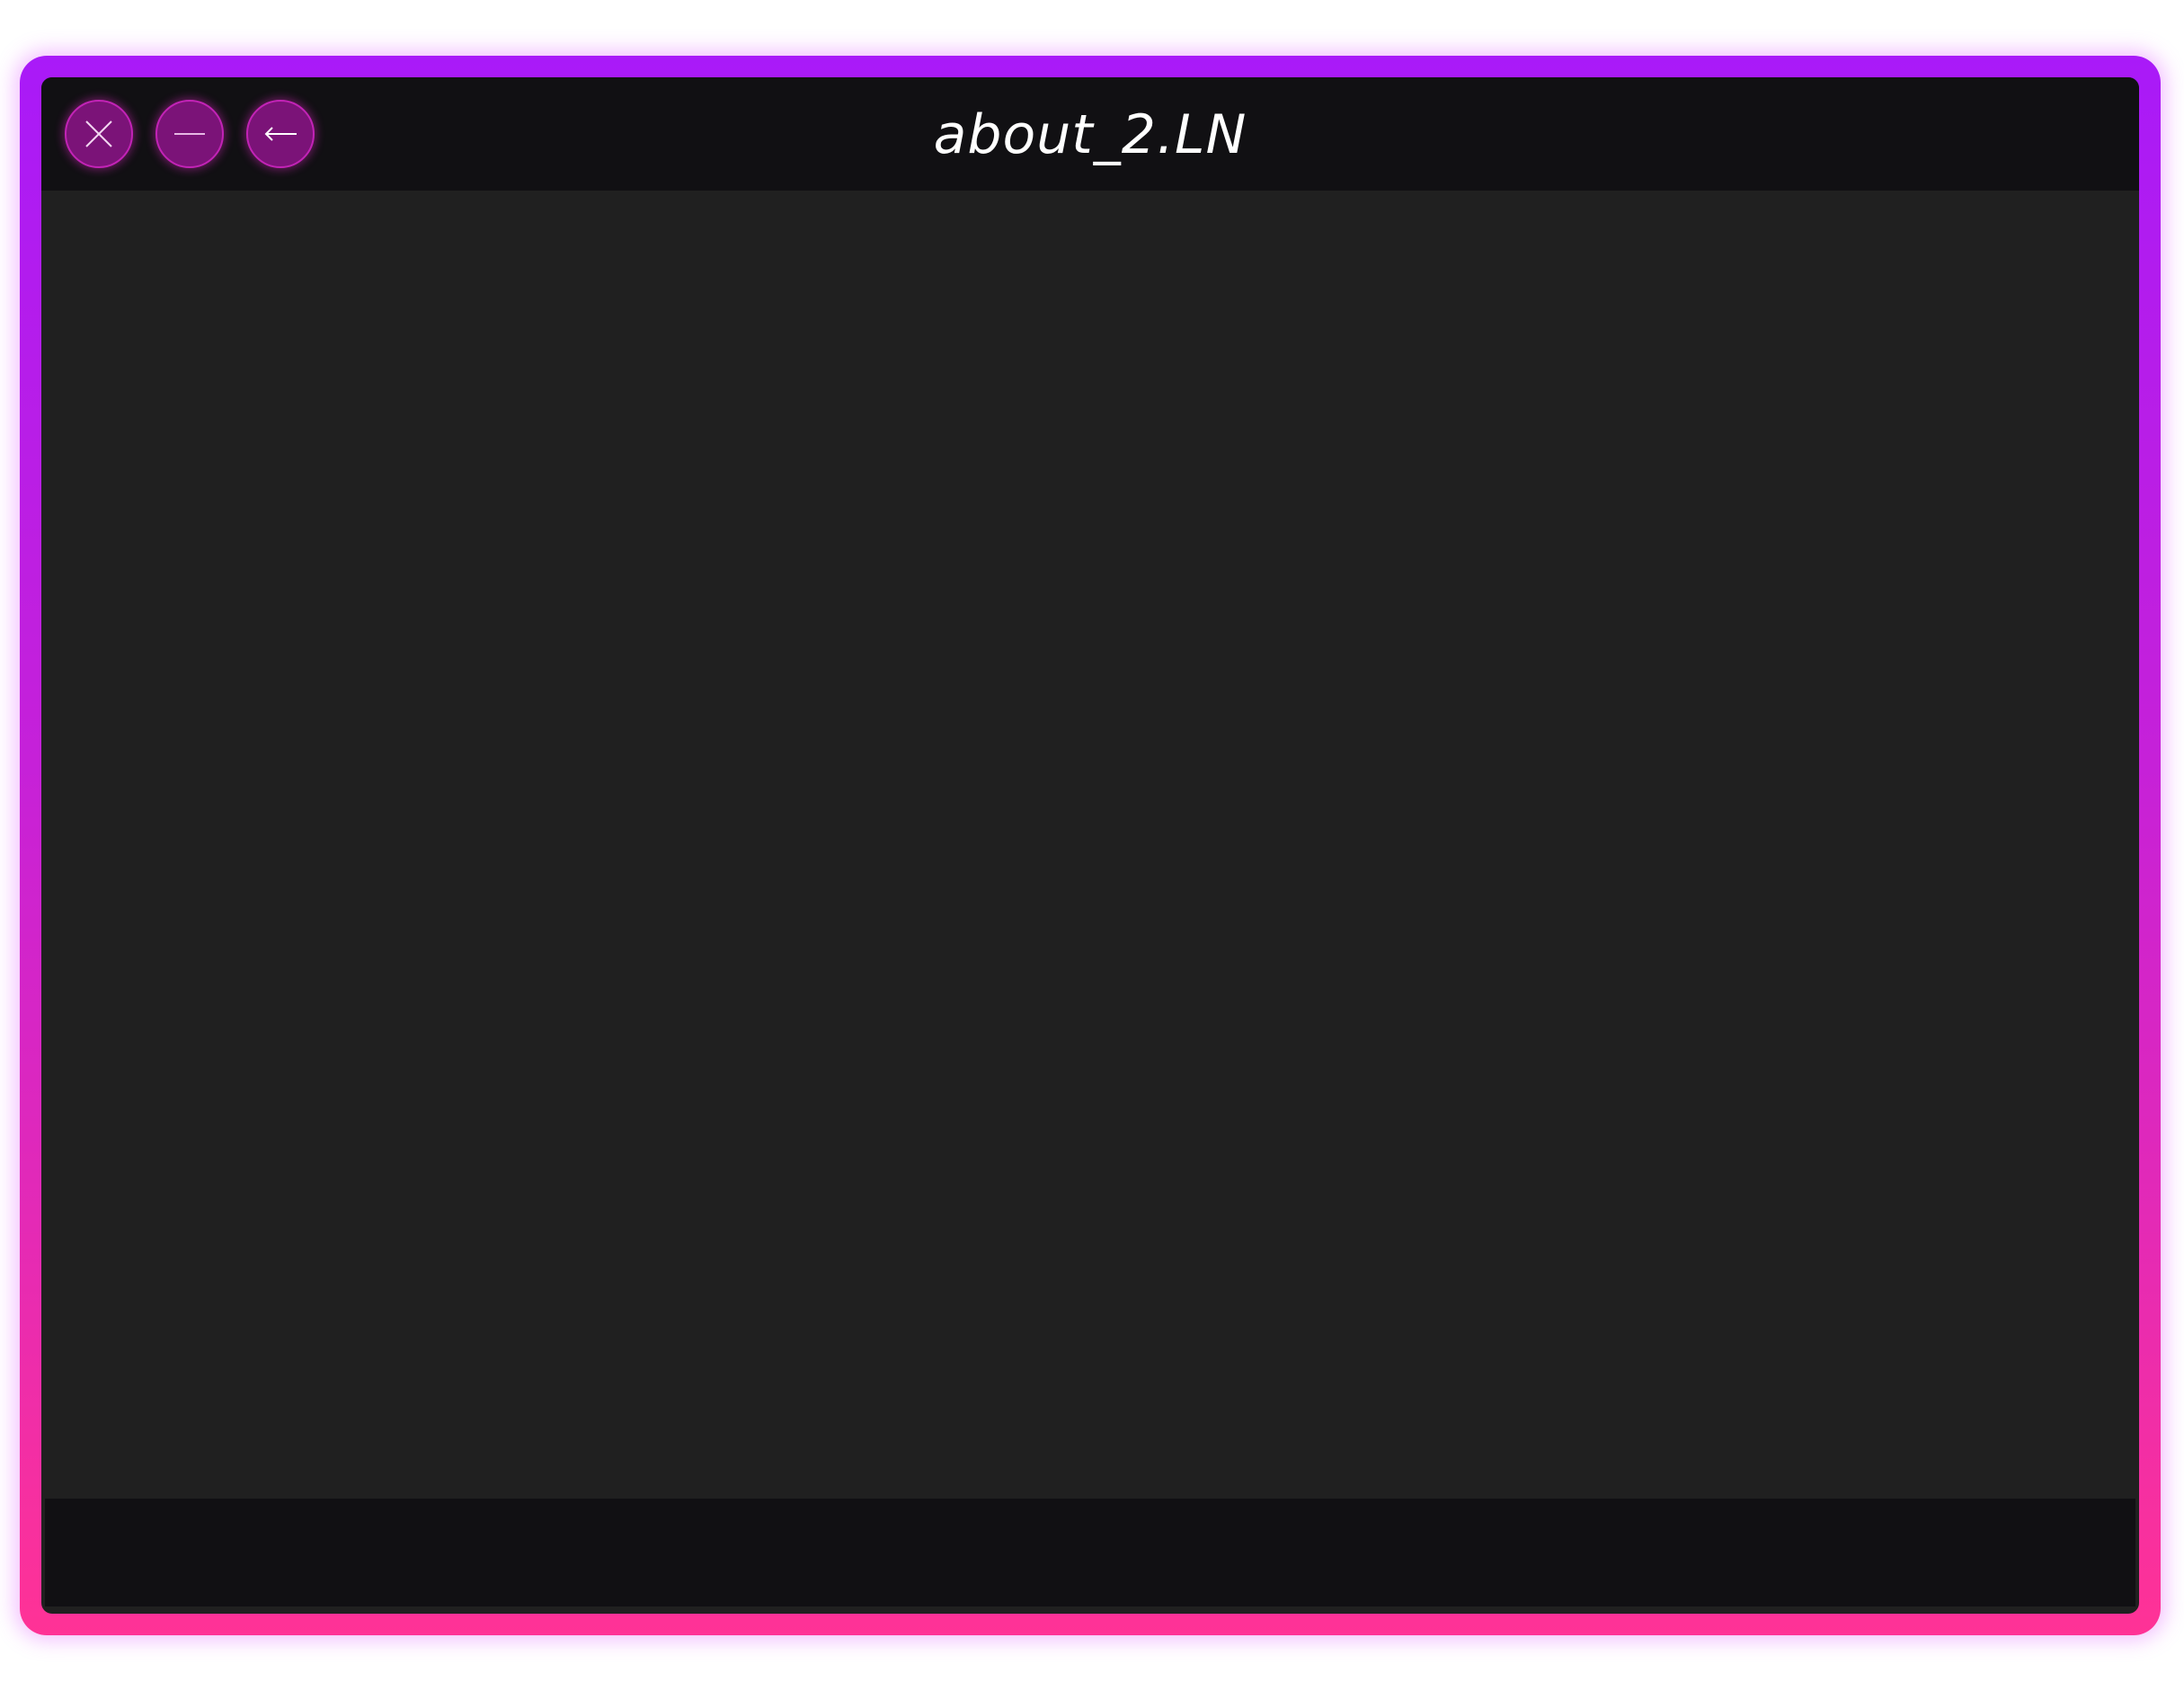  I want to click on window-title: about_2.LN, so click(1090, 134).